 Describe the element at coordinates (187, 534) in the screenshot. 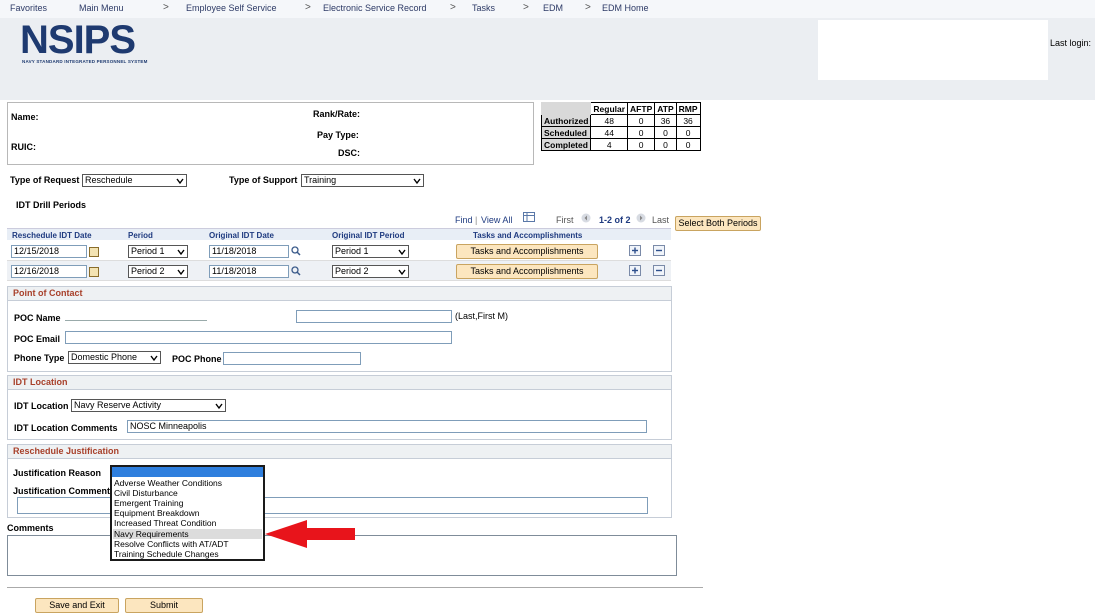

I see `listbox-option-highlighted: Navy Requirements` at that location.